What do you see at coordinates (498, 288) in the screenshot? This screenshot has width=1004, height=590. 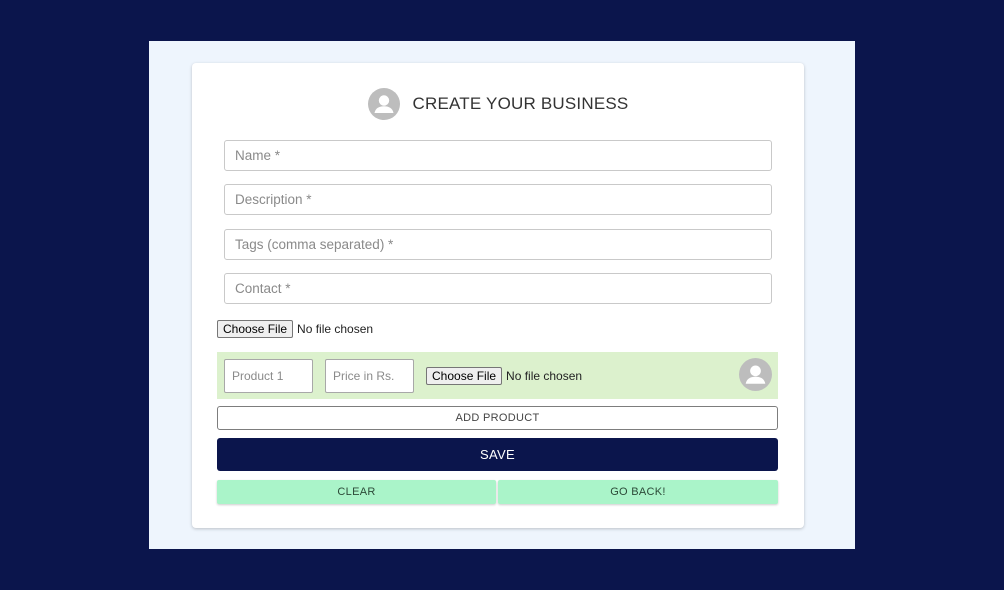 I see `contact-input` at bounding box center [498, 288].